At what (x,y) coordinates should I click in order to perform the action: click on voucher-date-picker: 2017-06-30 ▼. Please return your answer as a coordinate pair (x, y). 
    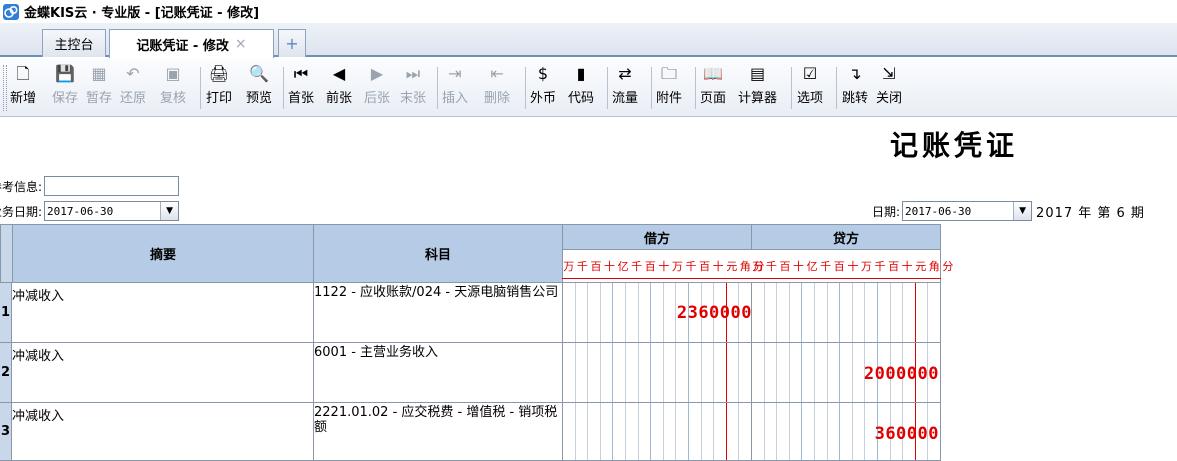
    Looking at the image, I should click on (967, 211).